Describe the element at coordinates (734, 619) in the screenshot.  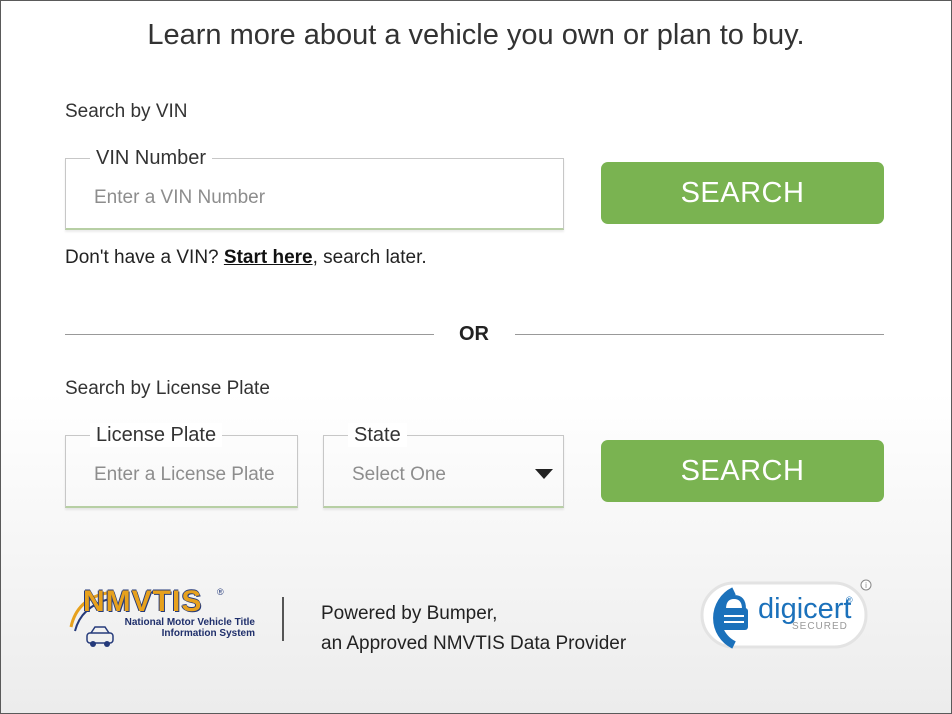
I see `lock-body` at that location.